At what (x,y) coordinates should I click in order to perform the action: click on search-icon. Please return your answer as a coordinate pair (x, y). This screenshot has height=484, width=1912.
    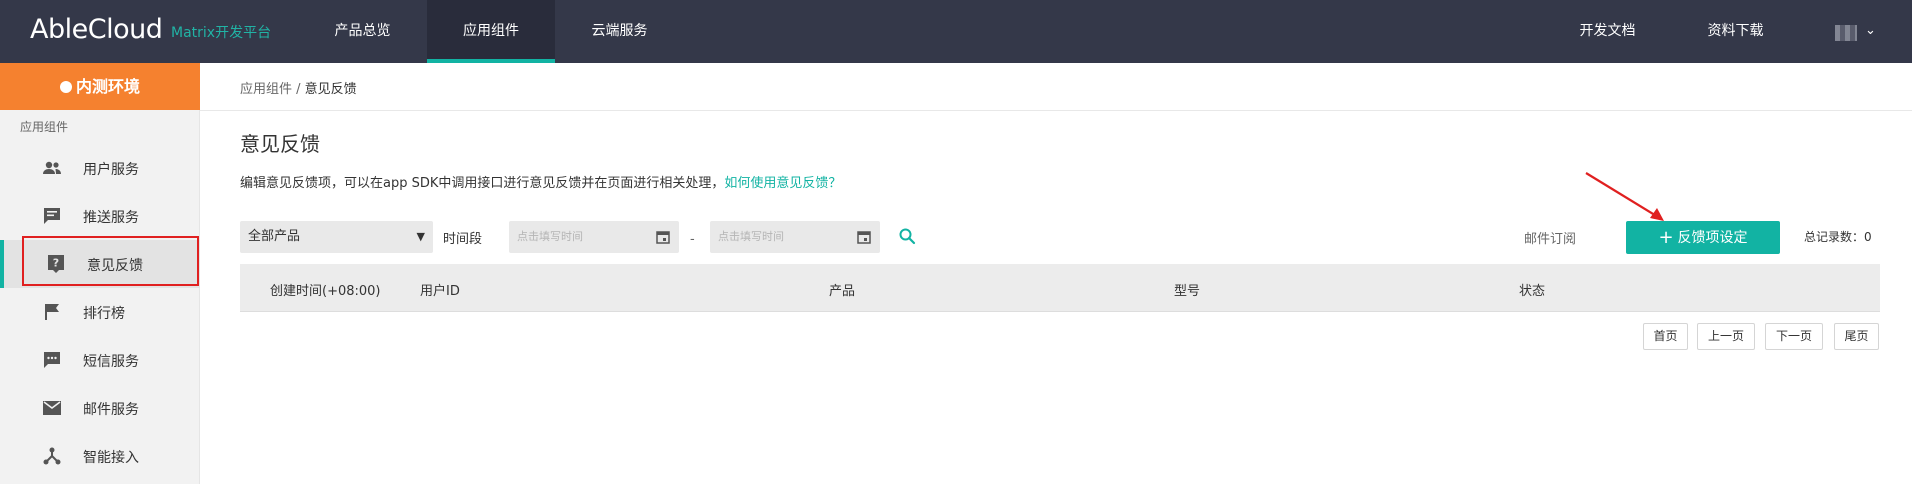
    Looking at the image, I should click on (907, 236).